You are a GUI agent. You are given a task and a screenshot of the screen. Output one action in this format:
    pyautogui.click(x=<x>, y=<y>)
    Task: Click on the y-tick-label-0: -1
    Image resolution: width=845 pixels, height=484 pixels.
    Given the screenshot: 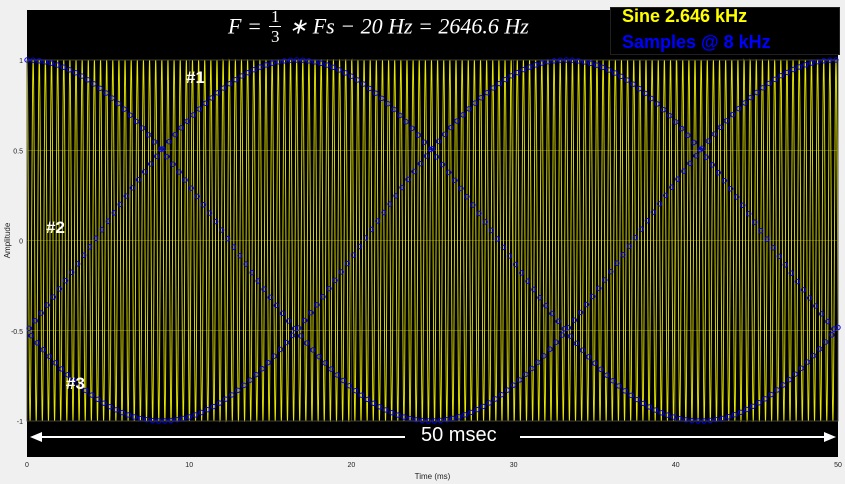 What is the action you would take?
    pyautogui.click(x=20, y=422)
    